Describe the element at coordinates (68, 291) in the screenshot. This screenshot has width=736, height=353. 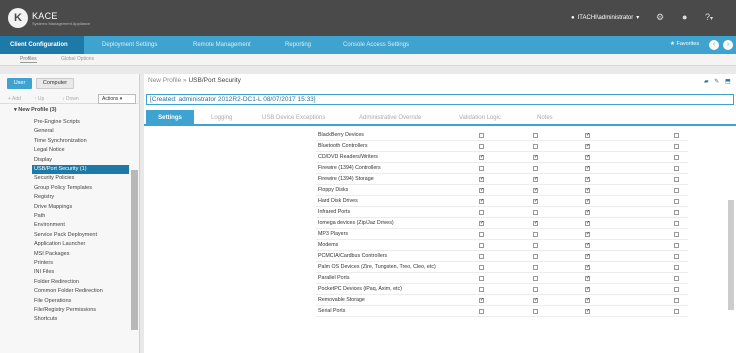
I see `sidebar-item: Common Folder Redirection` at that location.